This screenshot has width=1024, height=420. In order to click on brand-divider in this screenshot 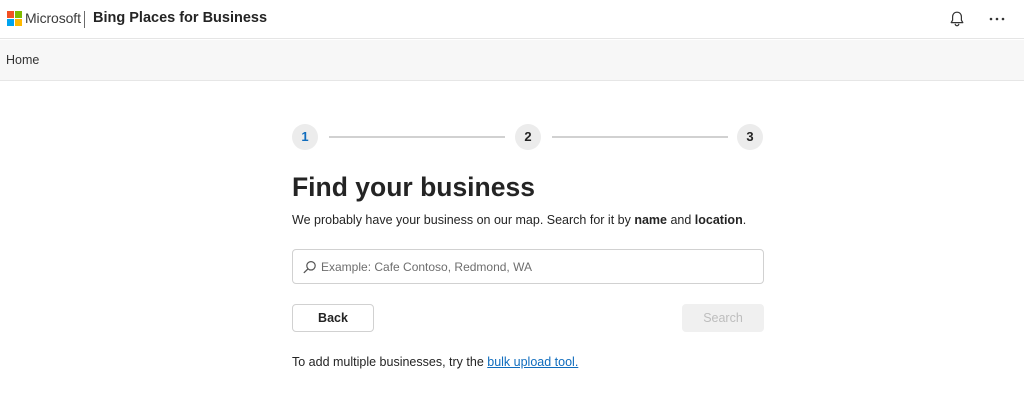, I will do `click(84, 19)`.